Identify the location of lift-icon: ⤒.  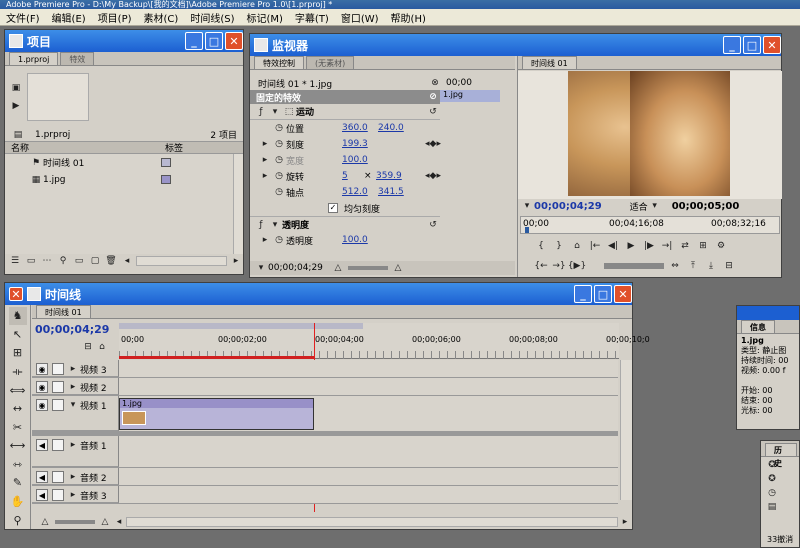
(693, 266).